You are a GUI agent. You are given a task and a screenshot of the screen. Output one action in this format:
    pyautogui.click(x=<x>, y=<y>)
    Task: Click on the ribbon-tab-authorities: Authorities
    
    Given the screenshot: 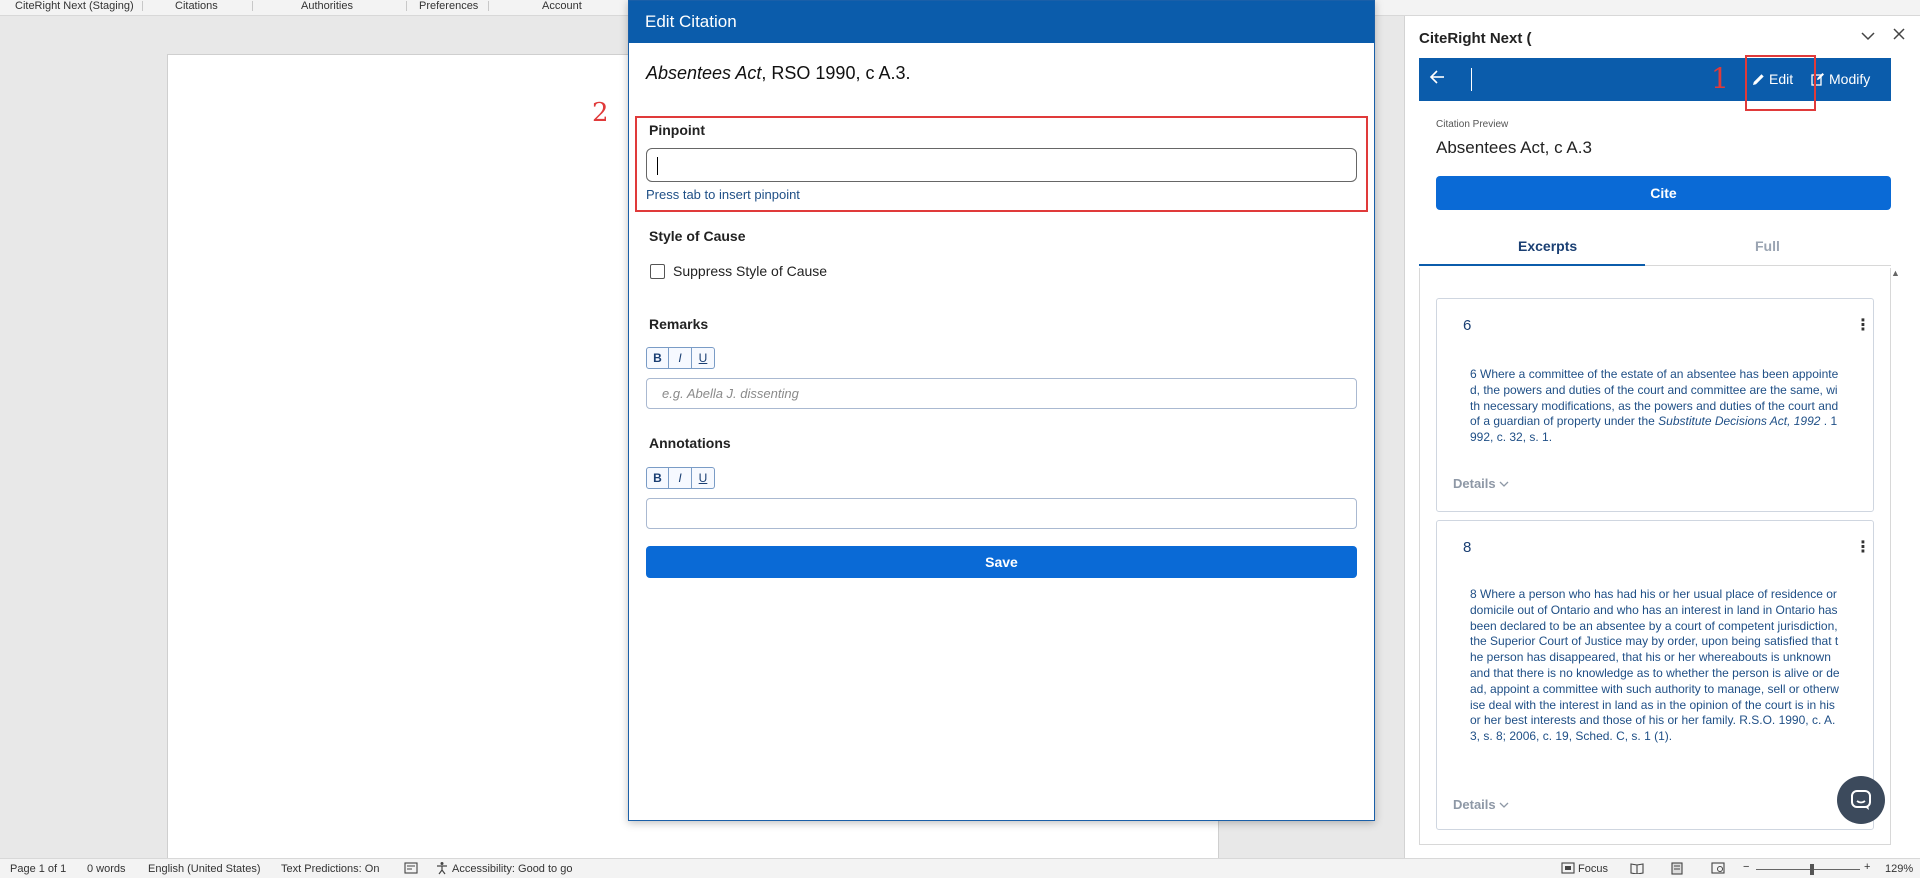 What is the action you would take?
    pyautogui.click(x=327, y=6)
    